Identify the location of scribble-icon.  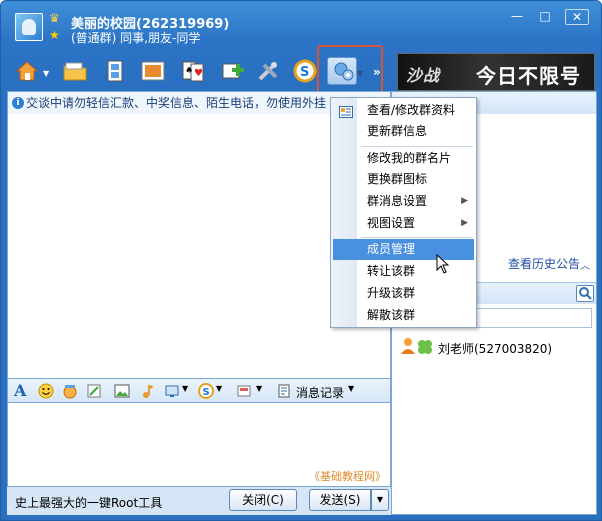
(94, 391).